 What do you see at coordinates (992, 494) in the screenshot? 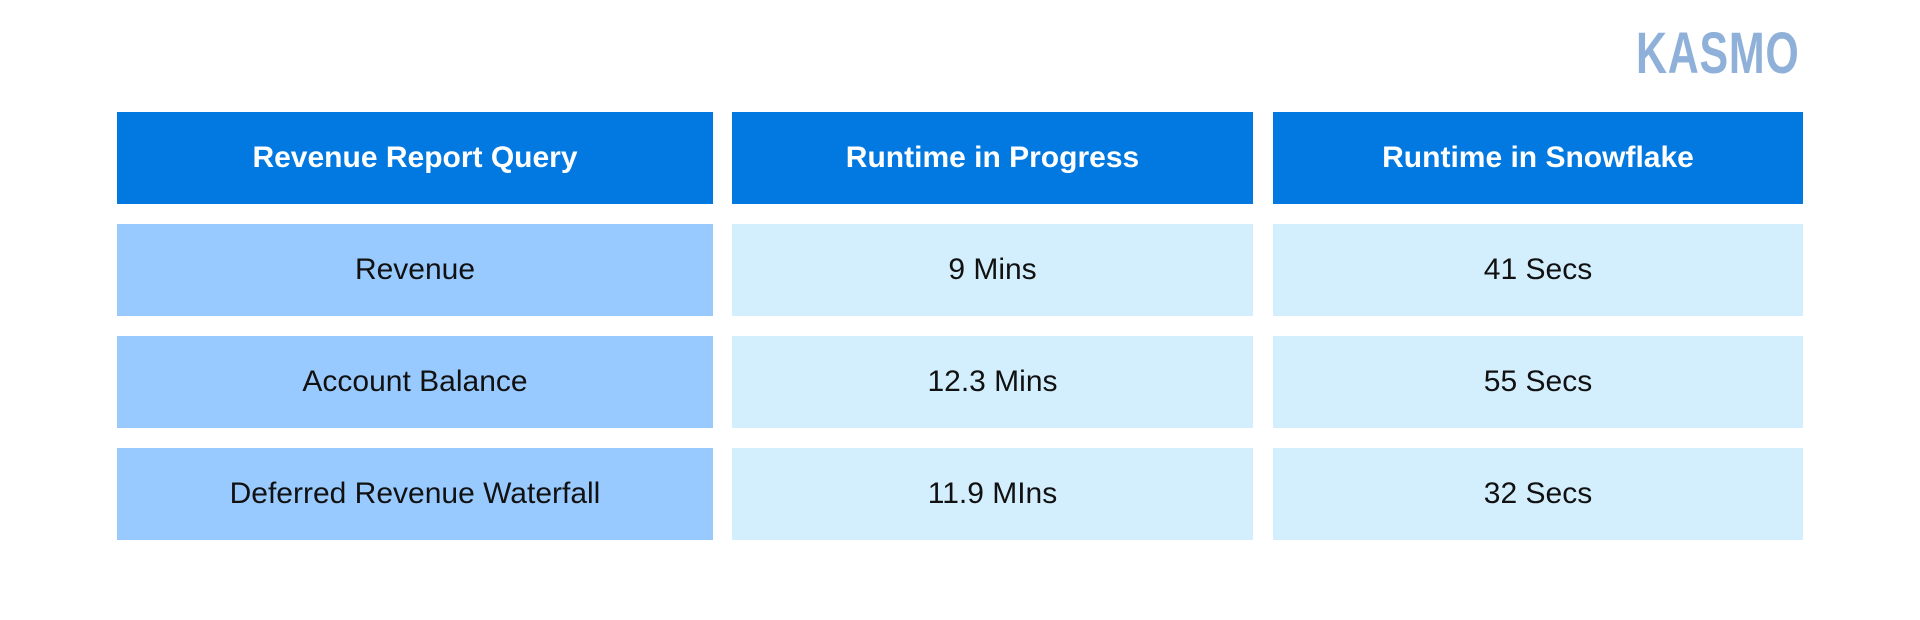
I see `runtime-progress-cell: 11.9 MIns` at bounding box center [992, 494].